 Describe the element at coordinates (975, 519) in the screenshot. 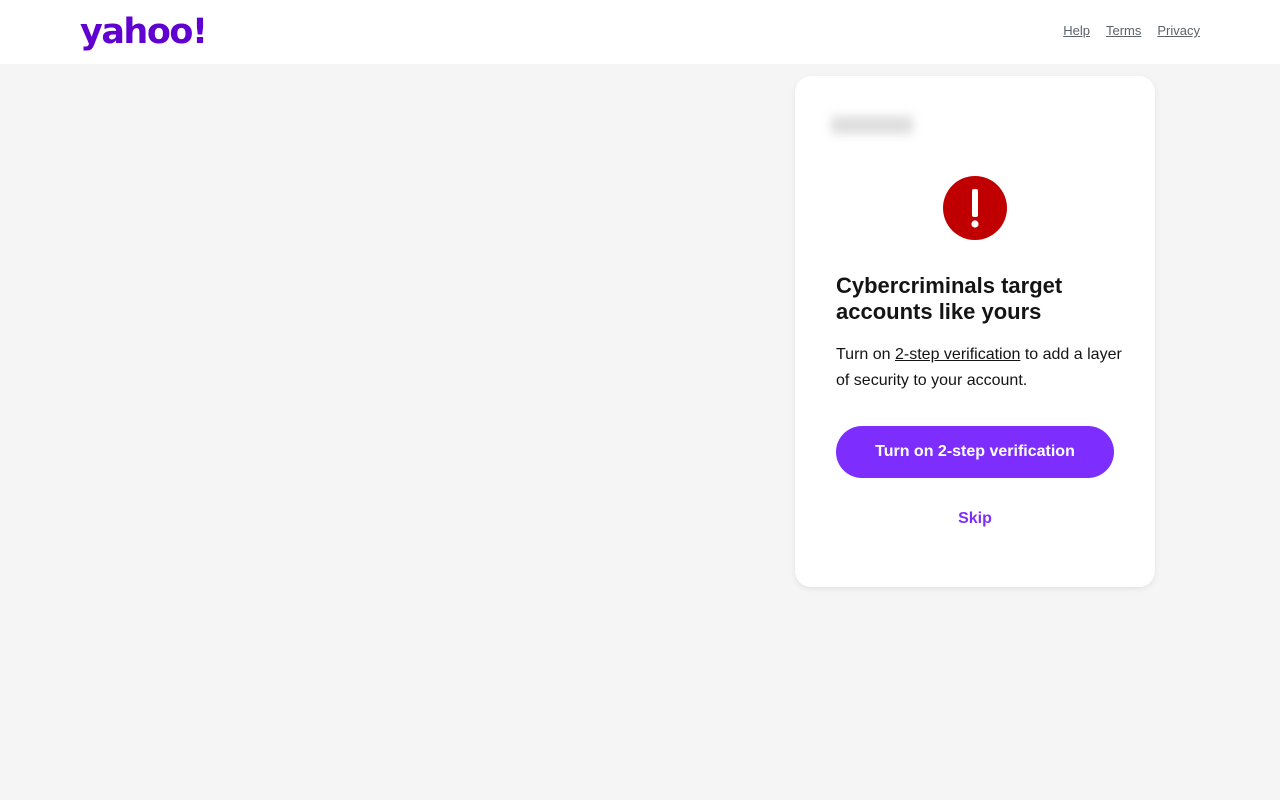

I see `skip-button: Skip` at that location.